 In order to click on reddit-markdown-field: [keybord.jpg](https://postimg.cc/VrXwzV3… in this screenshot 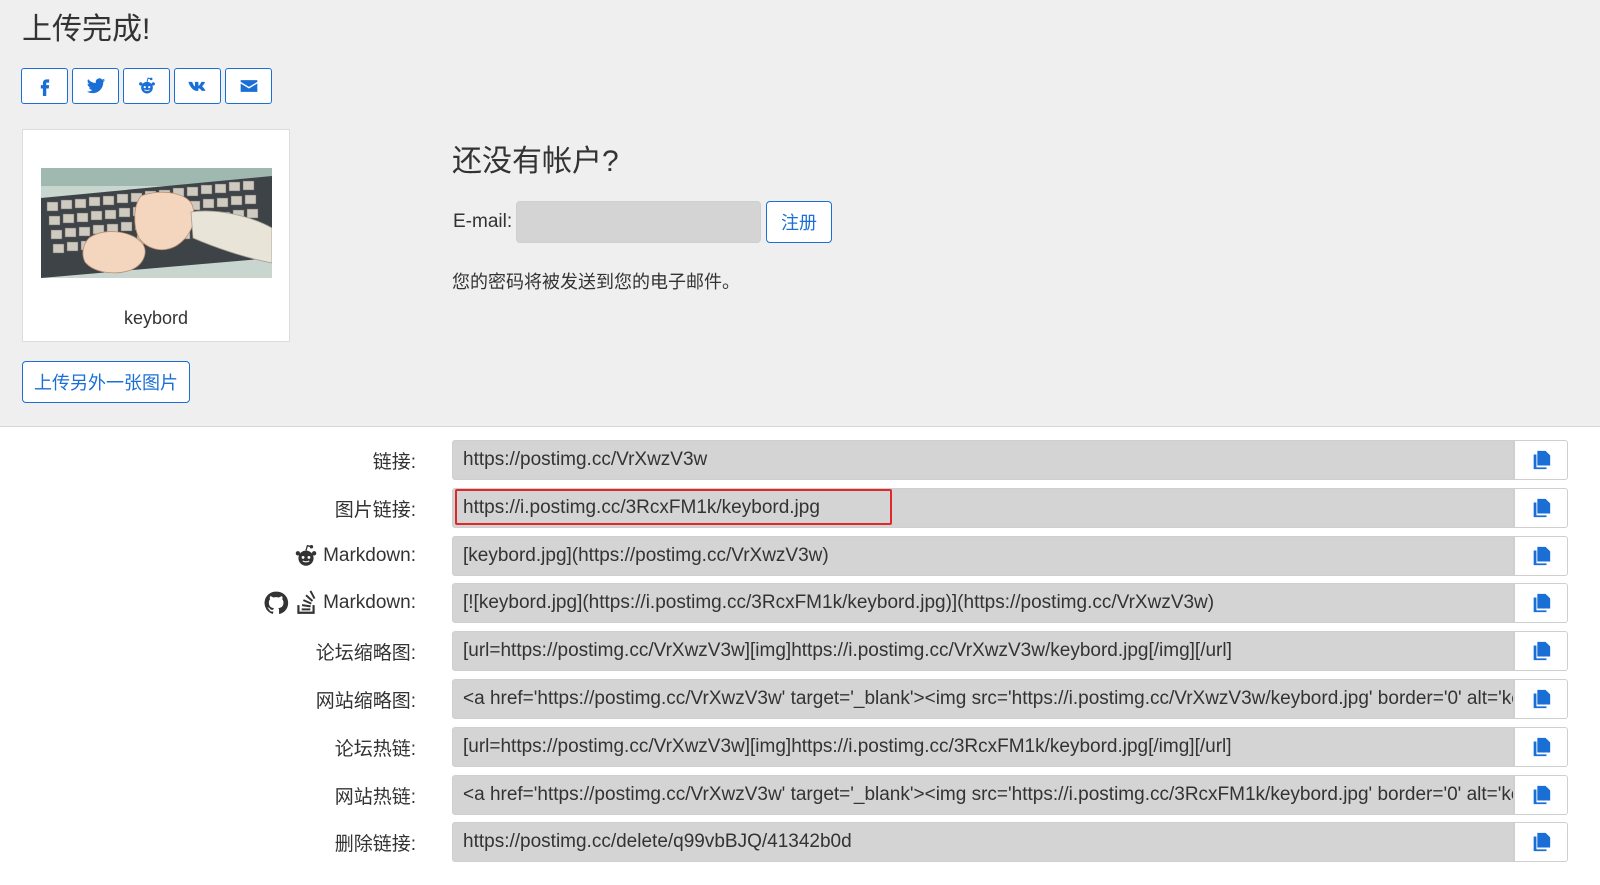, I will do `click(983, 556)`.